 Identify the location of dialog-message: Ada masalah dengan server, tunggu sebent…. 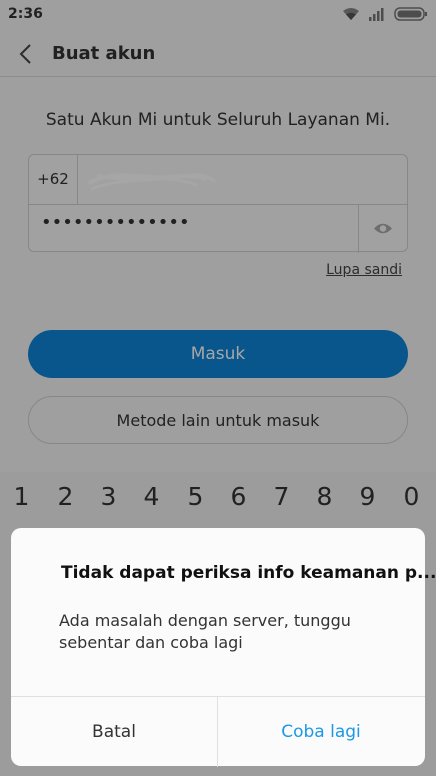
(205, 631).